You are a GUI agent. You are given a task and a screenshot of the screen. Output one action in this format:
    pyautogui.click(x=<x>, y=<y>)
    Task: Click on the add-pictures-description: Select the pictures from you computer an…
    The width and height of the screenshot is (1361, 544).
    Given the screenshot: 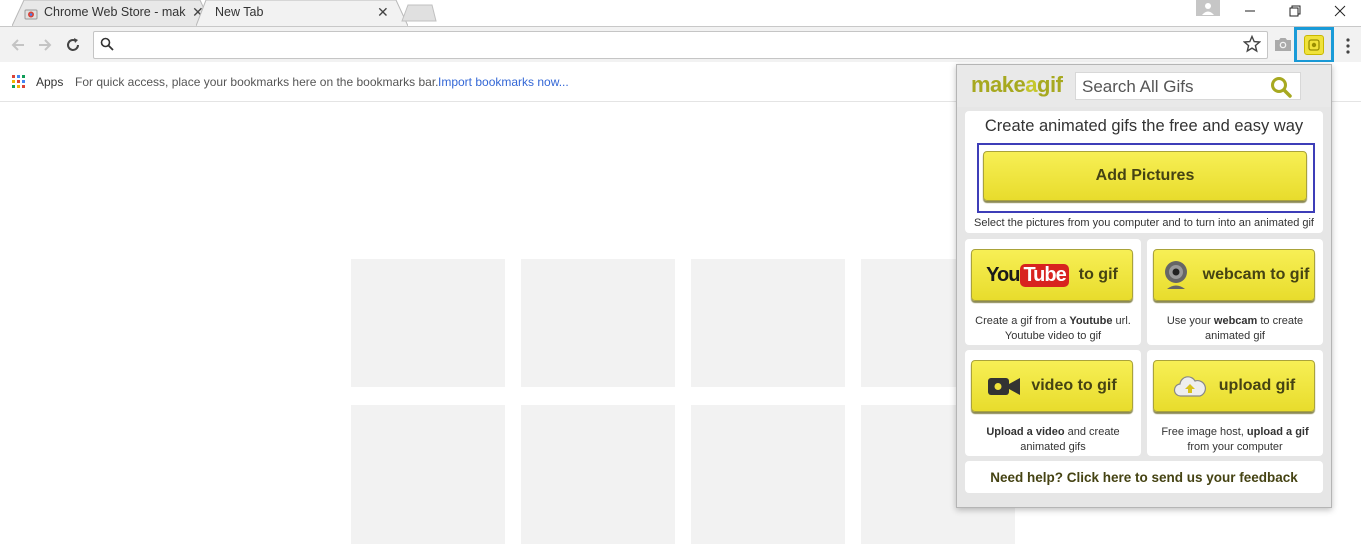 What is the action you would take?
    pyautogui.click(x=1144, y=223)
    